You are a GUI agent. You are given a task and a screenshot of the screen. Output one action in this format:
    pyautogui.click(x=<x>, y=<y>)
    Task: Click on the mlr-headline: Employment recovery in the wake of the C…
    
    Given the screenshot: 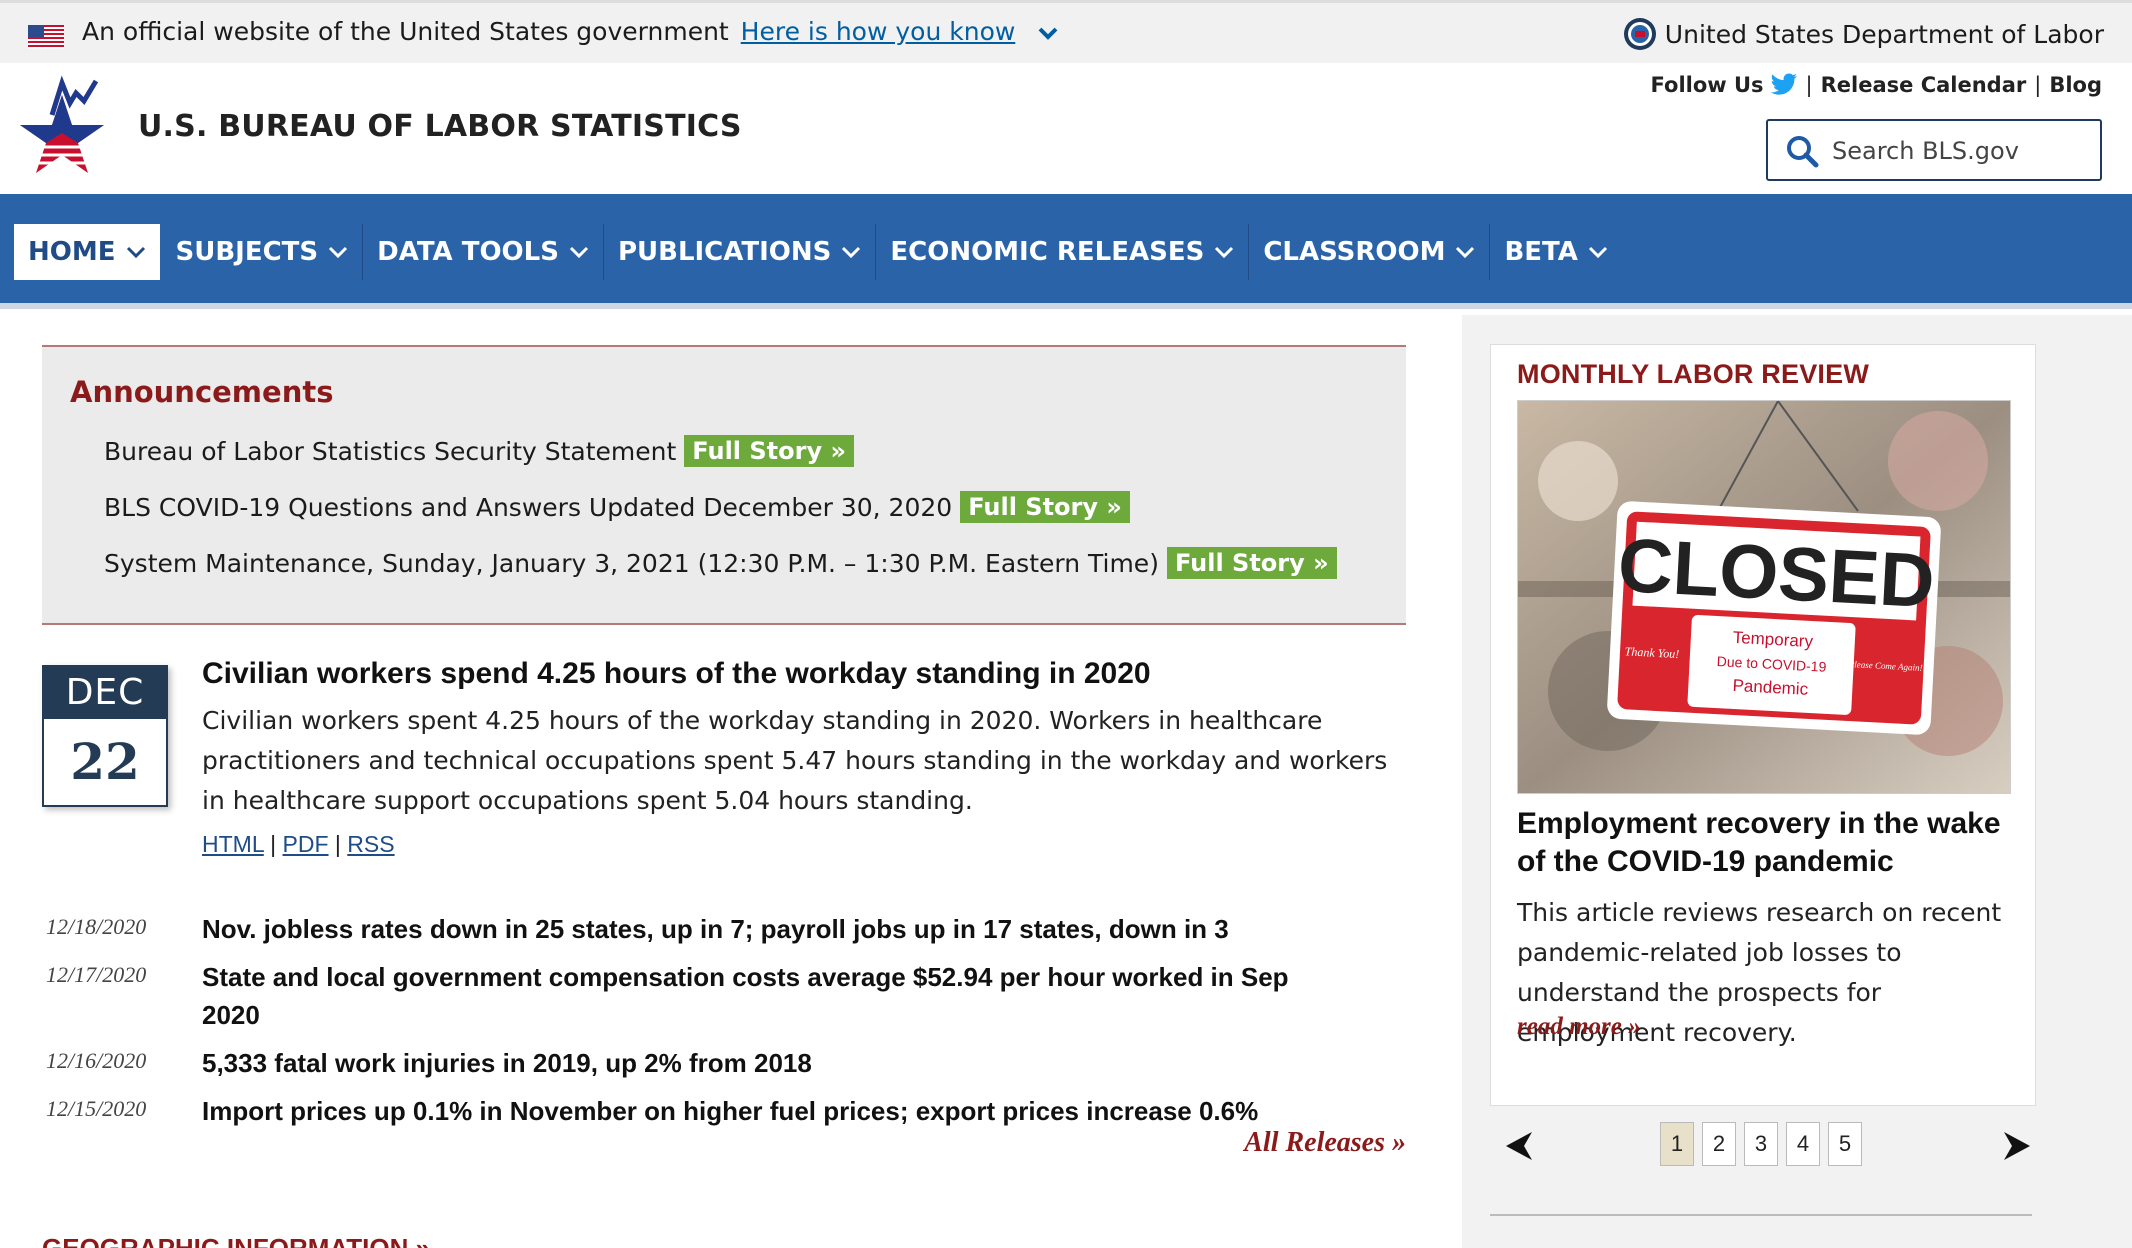 What is the action you would take?
    pyautogui.click(x=1767, y=843)
    